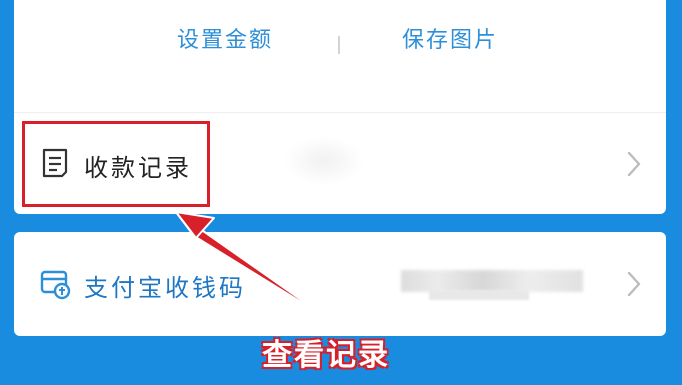  Describe the element at coordinates (326, 355) in the screenshot. I see `annotation-label: 查看记录` at that location.